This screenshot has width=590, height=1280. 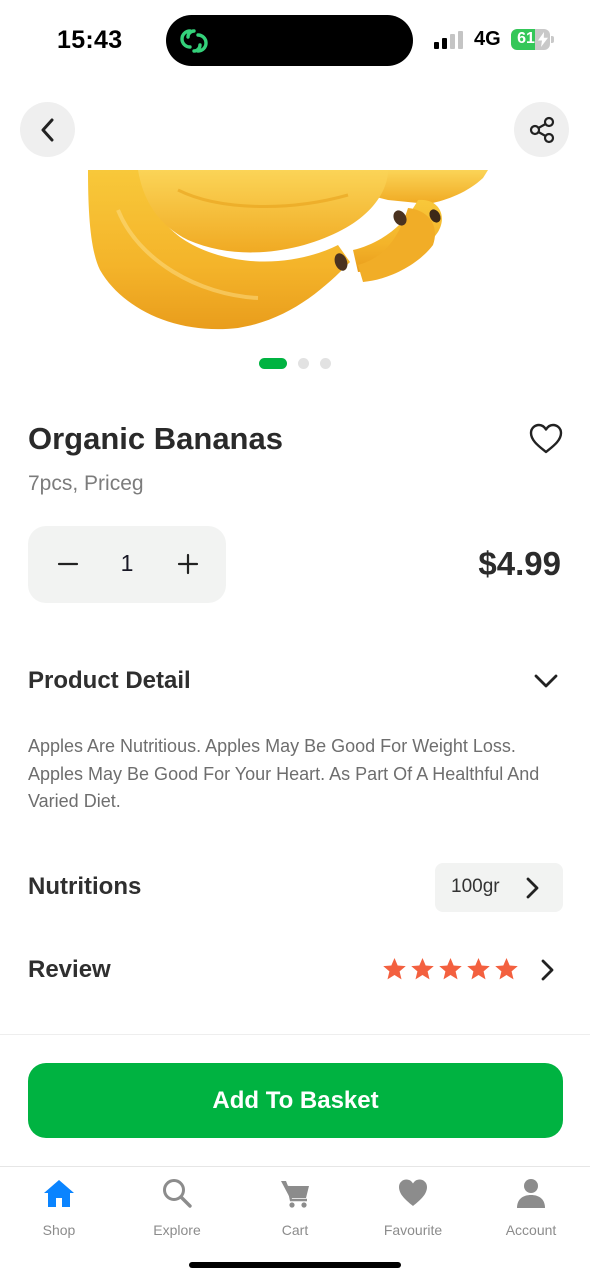 What do you see at coordinates (546, 439) in the screenshot?
I see `heart-outline-icon` at bounding box center [546, 439].